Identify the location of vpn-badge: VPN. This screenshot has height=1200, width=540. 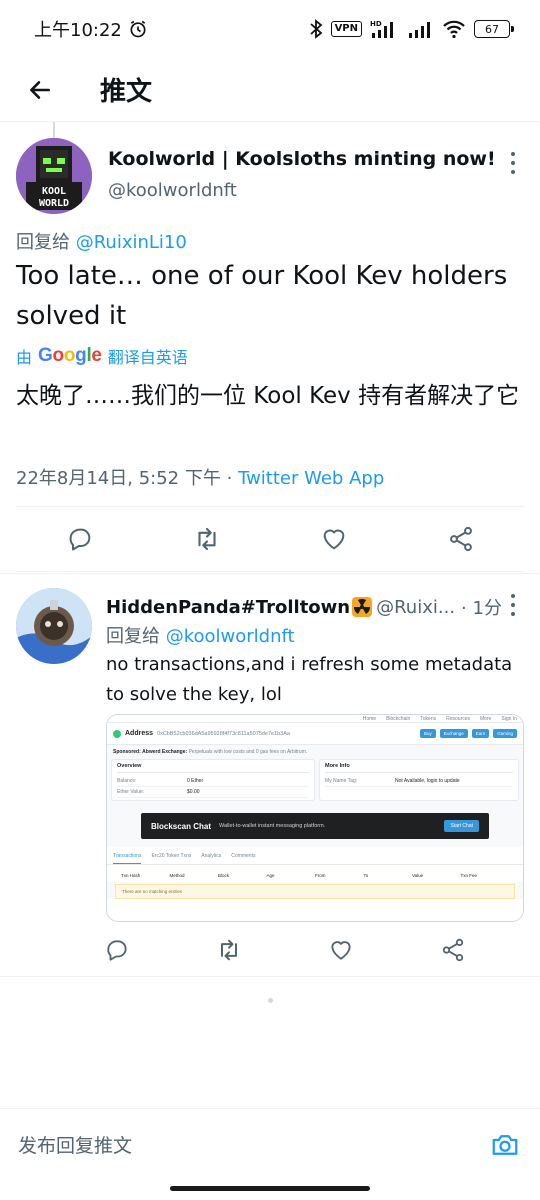
(346, 29).